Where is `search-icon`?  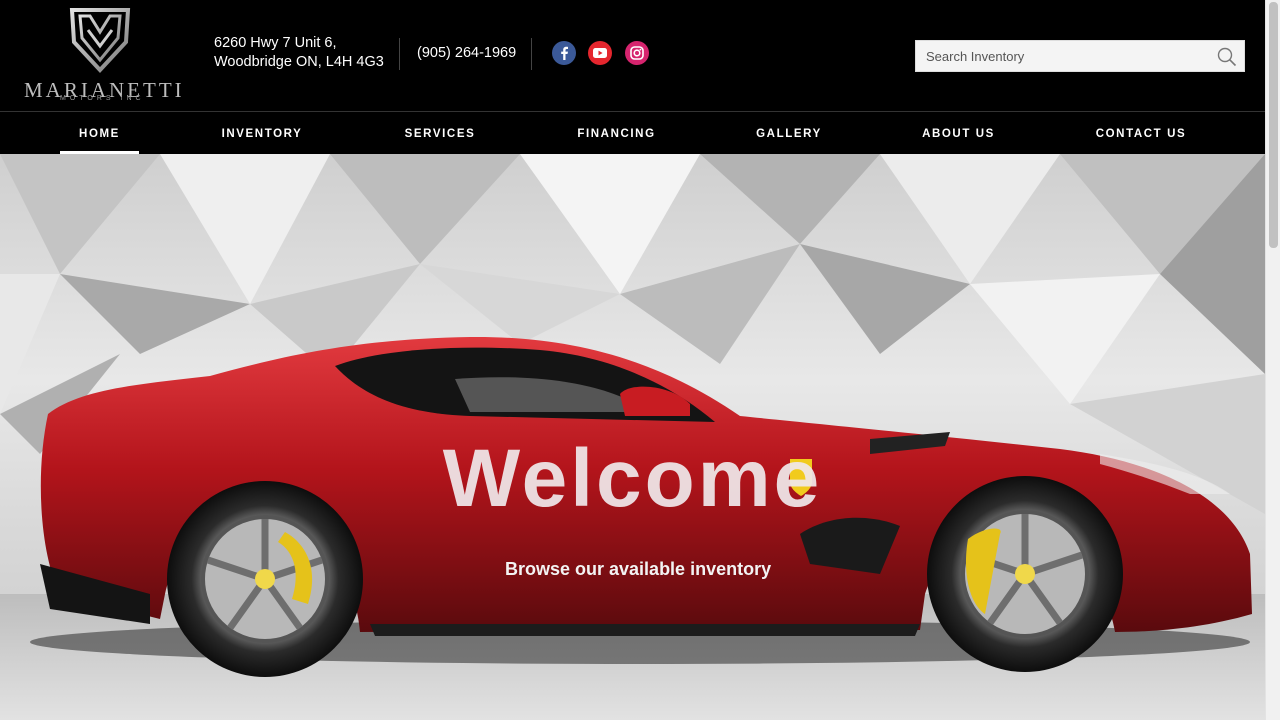 search-icon is located at coordinates (1227, 57).